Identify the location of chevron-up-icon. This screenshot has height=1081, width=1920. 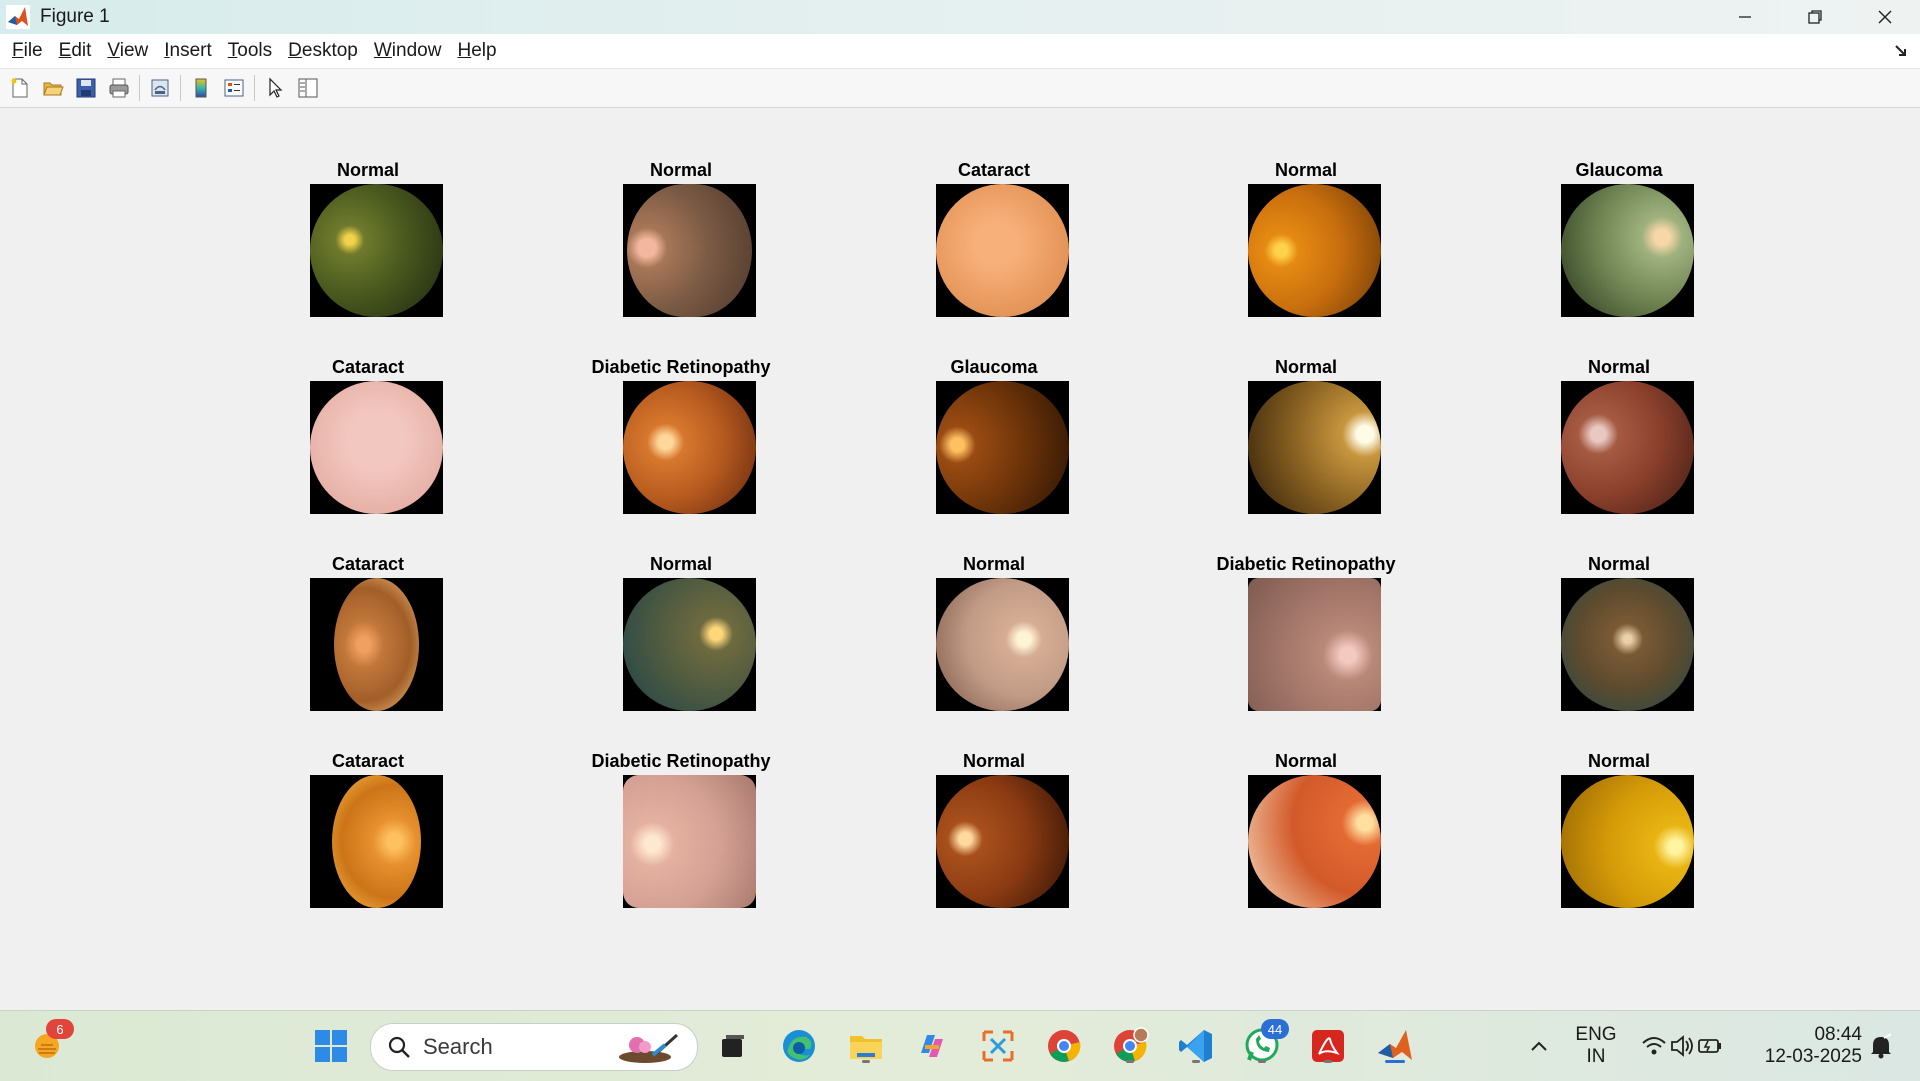
(1539, 1046).